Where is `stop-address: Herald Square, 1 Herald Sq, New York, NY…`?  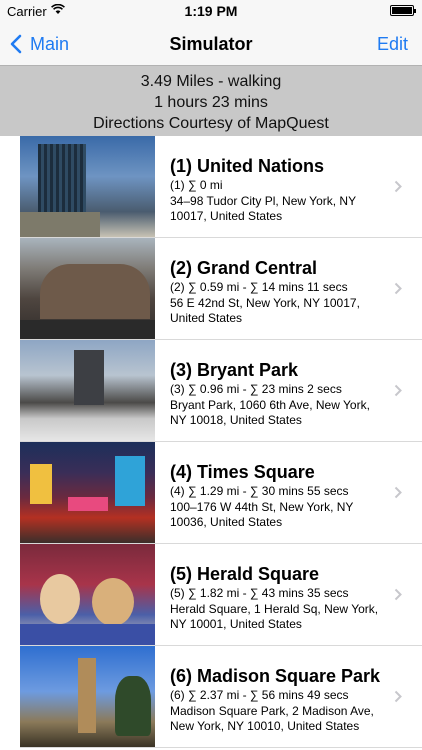 stop-address: Herald Square, 1 Herald Sq, New York, NY… is located at coordinates (274, 616).